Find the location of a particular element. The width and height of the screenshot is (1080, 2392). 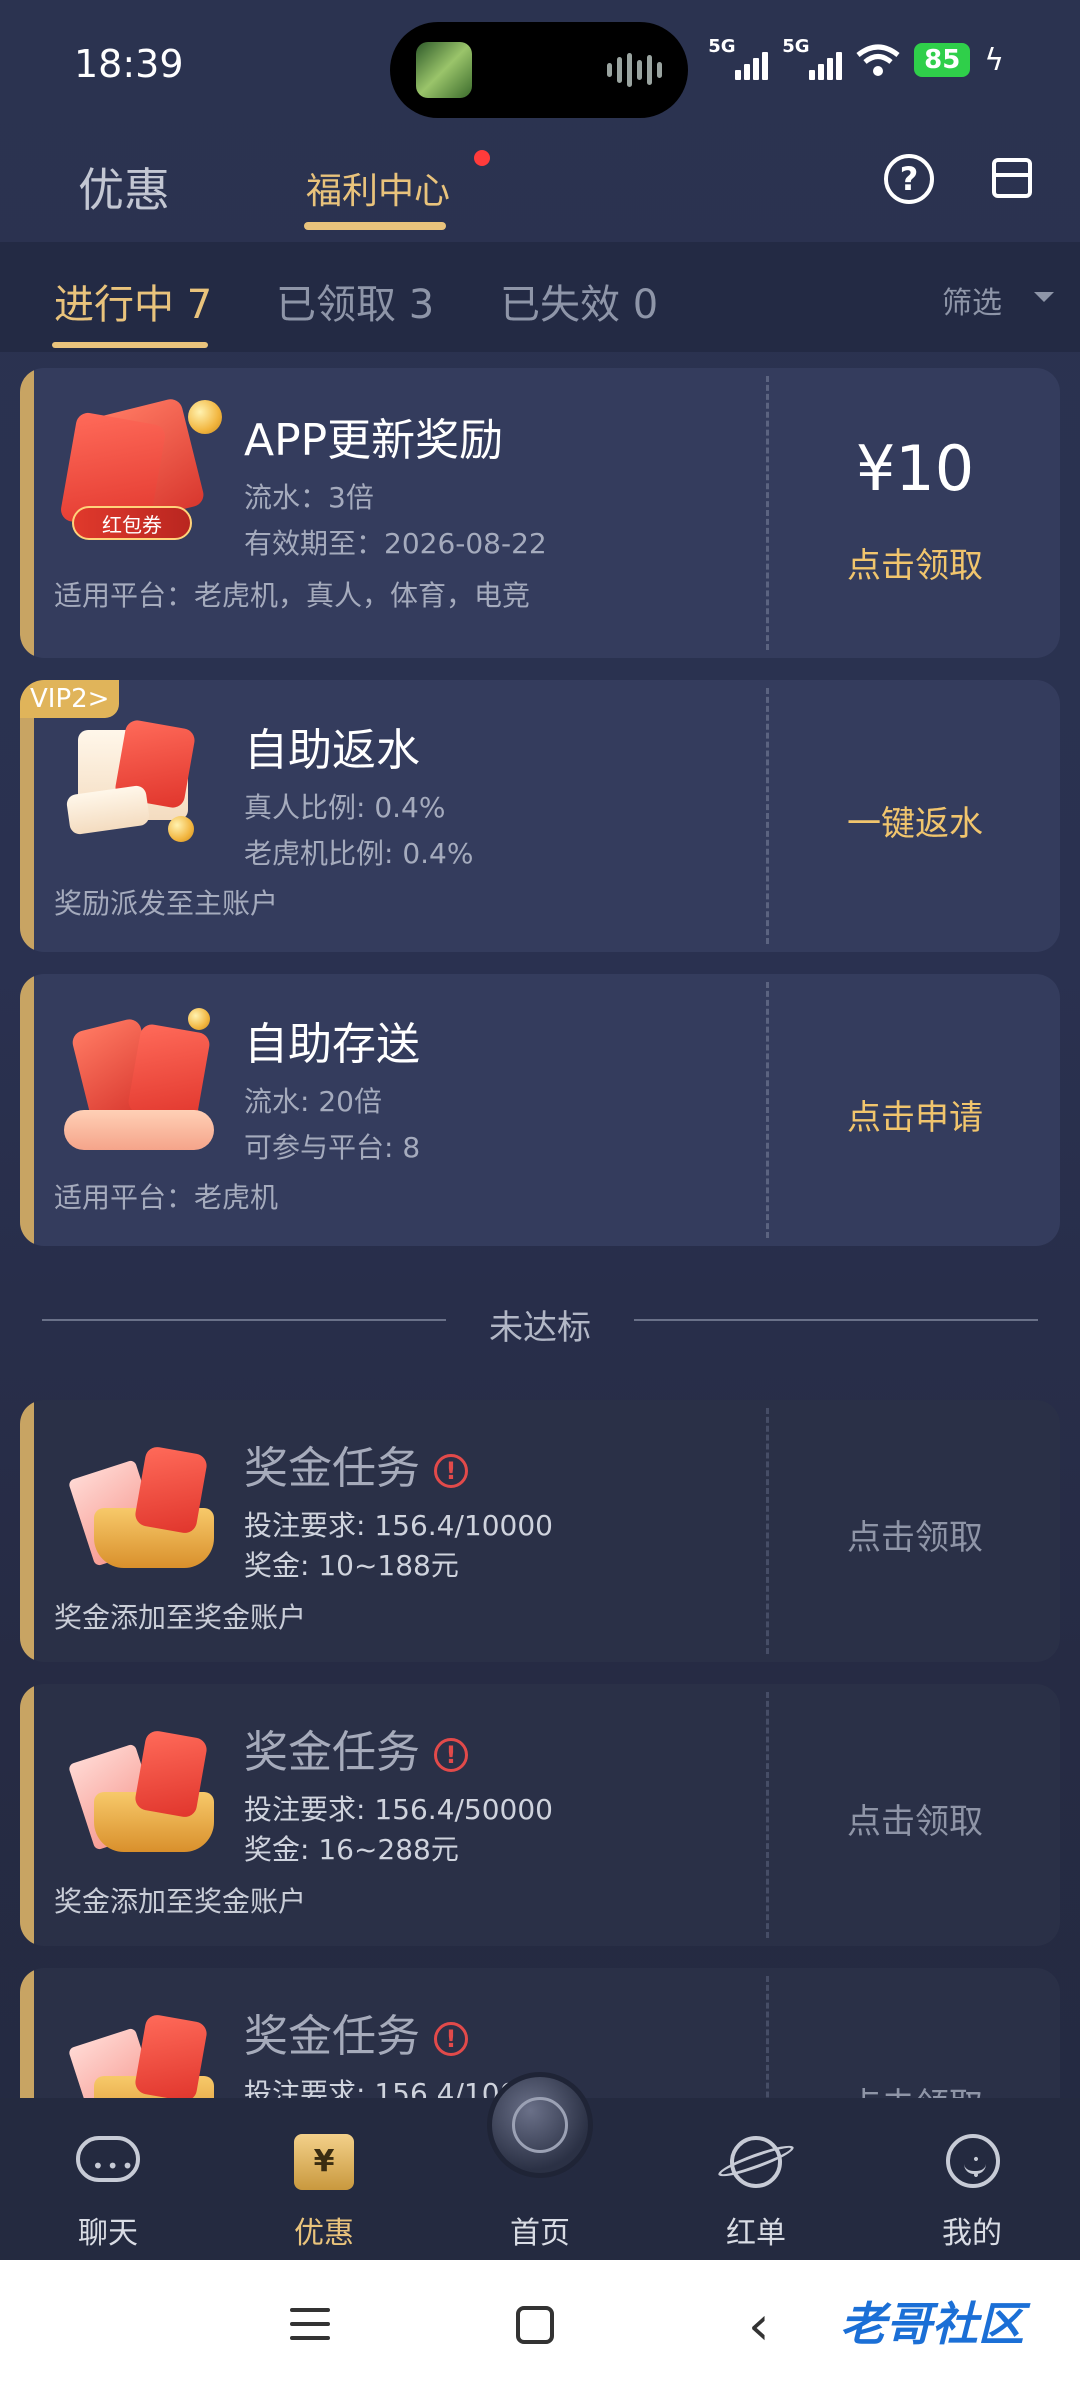

rebate-ticket-icon is located at coordinates (140, 794).